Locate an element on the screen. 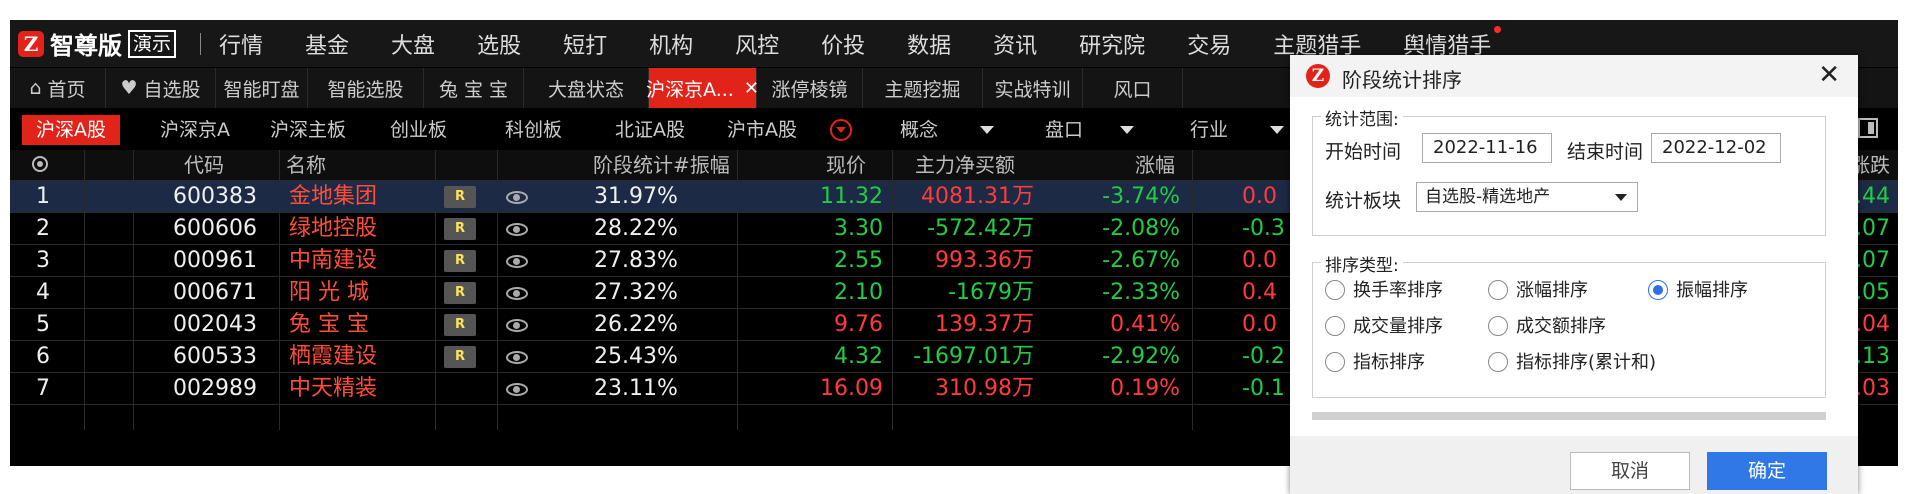  split-panel-icon is located at coordinates (1868, 128).